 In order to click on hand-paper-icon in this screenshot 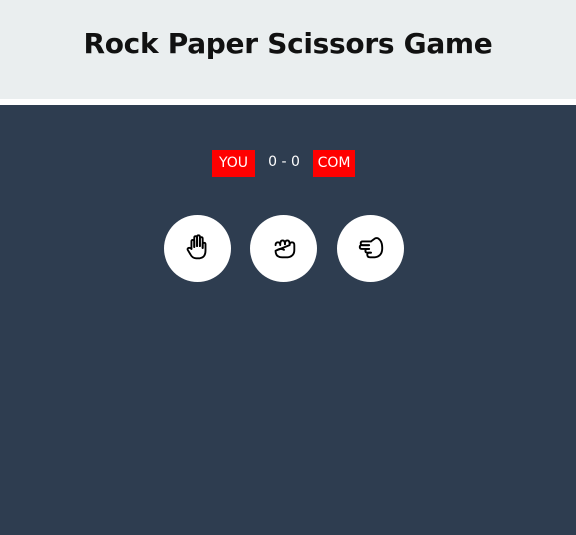, I will do `click(198, 249)`.